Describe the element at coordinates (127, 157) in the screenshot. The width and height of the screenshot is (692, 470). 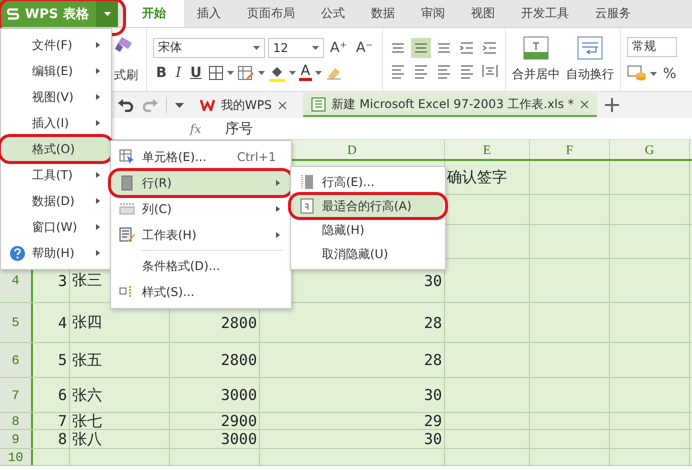
I see `cell-format-icon` at that location.